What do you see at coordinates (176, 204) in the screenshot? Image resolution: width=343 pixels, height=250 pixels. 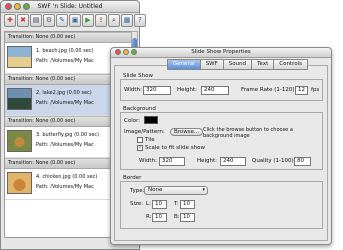 I see `border-t-label: T:` at bounding box center [176, 204].